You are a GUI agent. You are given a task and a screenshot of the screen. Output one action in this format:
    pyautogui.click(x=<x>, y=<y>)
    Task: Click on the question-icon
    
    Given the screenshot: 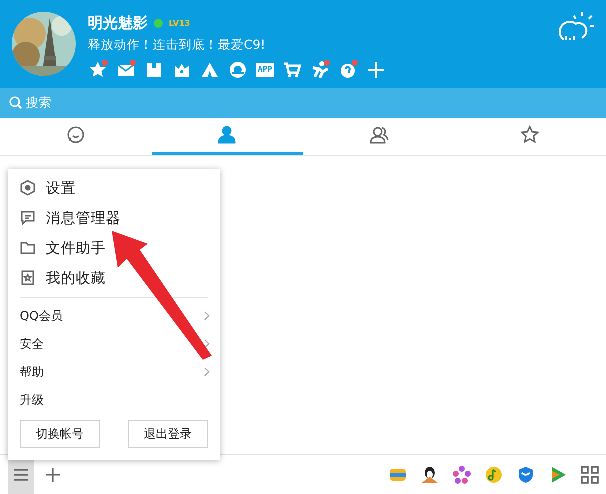 What is the action you would take?
    pyautogui.click(x=348, y=70)
    